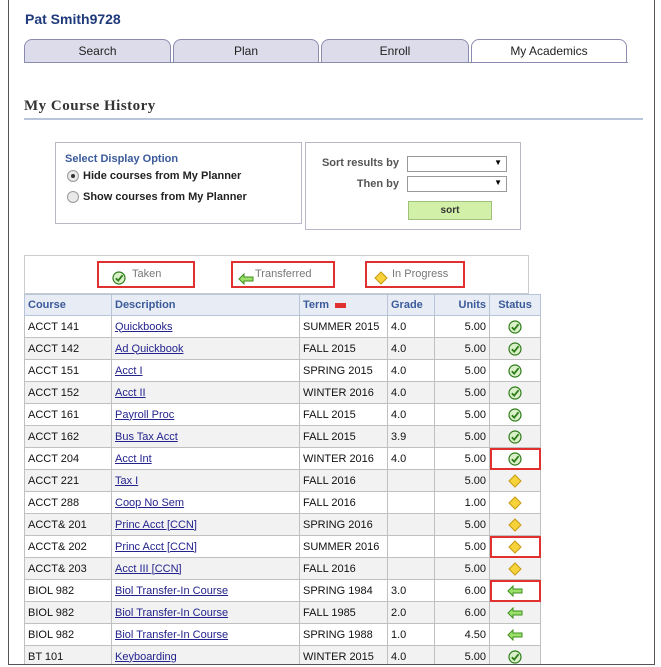 The width and height of the screenshot is (661, 667). I want to click on course-units: 1.00, so click(462, 502).